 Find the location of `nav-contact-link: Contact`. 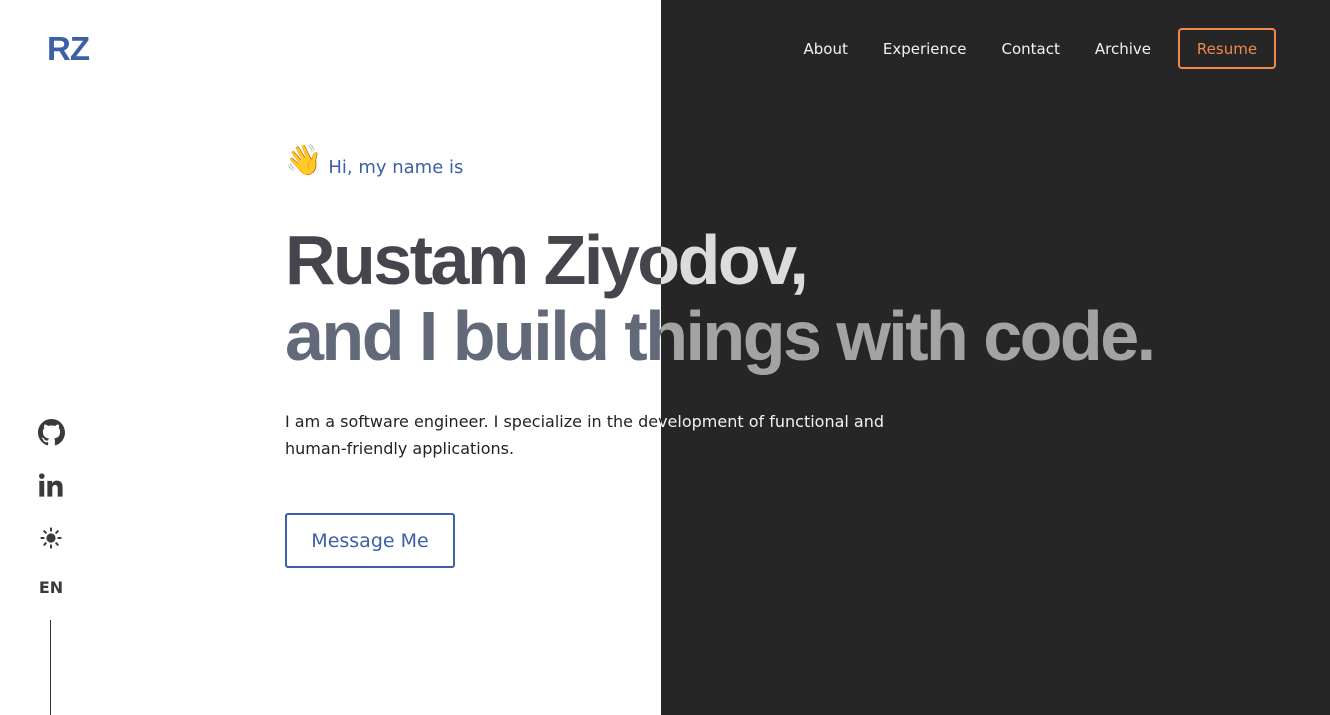

nav-contact-link: Contact is located at coordinates (1031, 49).